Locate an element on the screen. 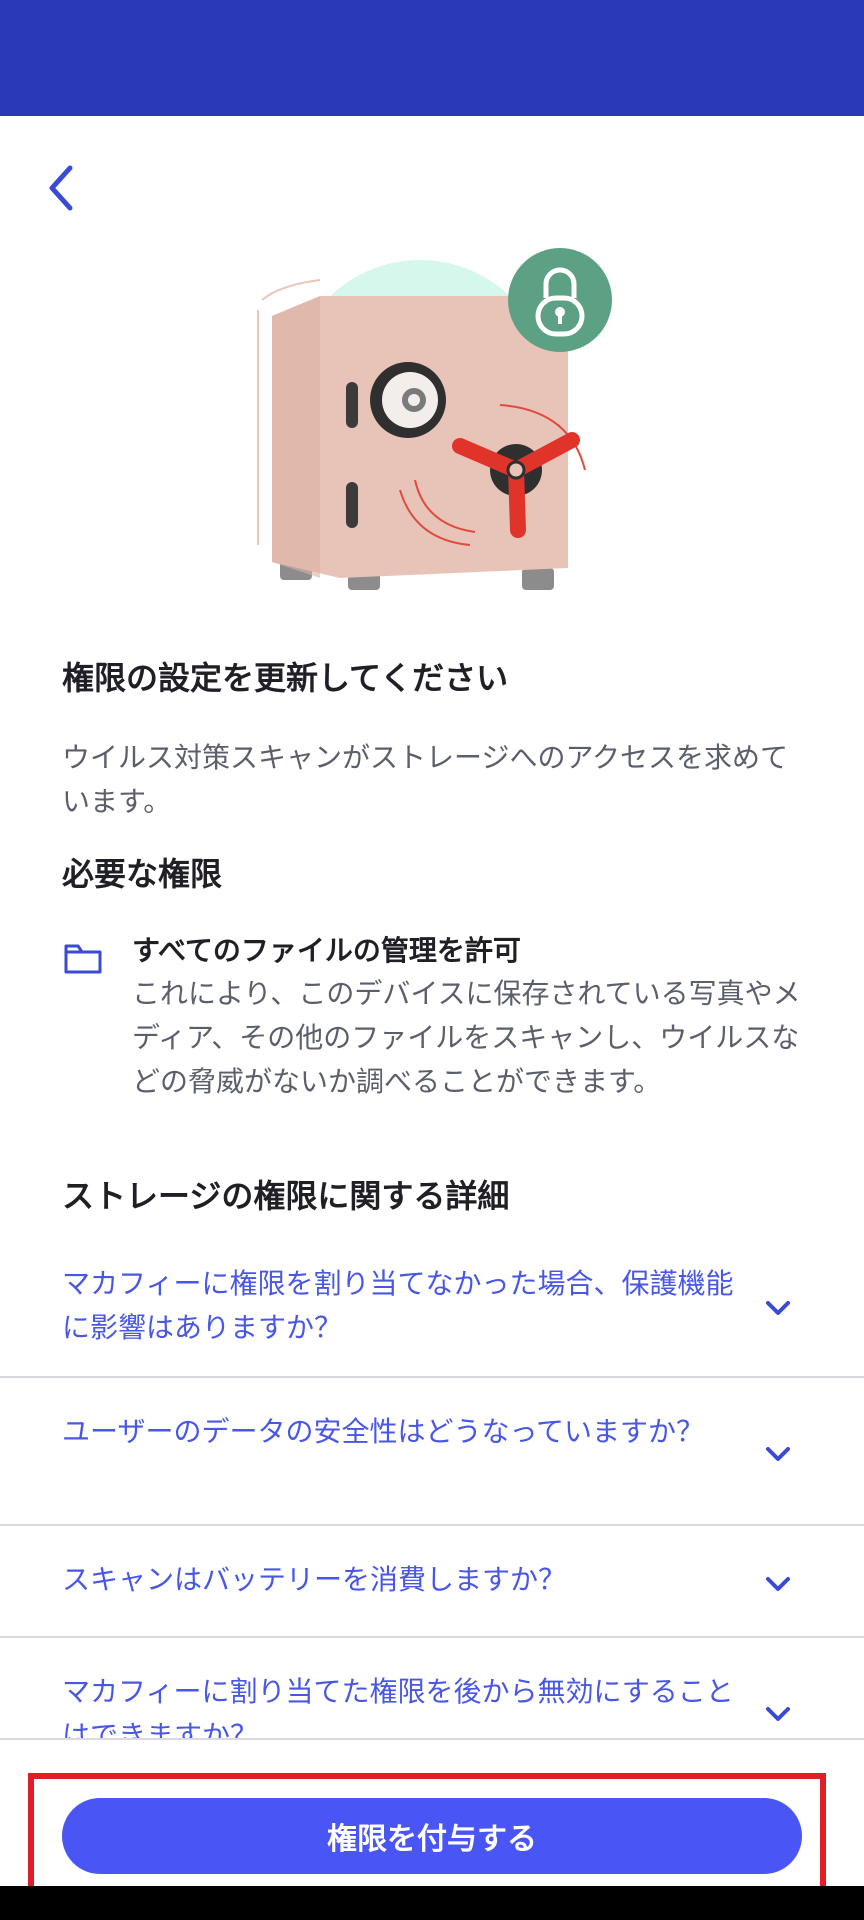 Image resolution: width=864 pixels, height=1920 pixels. faq-item-data-safety: ユーザーのデータの安全性はどうなっていますか？ is located at coordinates (432, 1452).